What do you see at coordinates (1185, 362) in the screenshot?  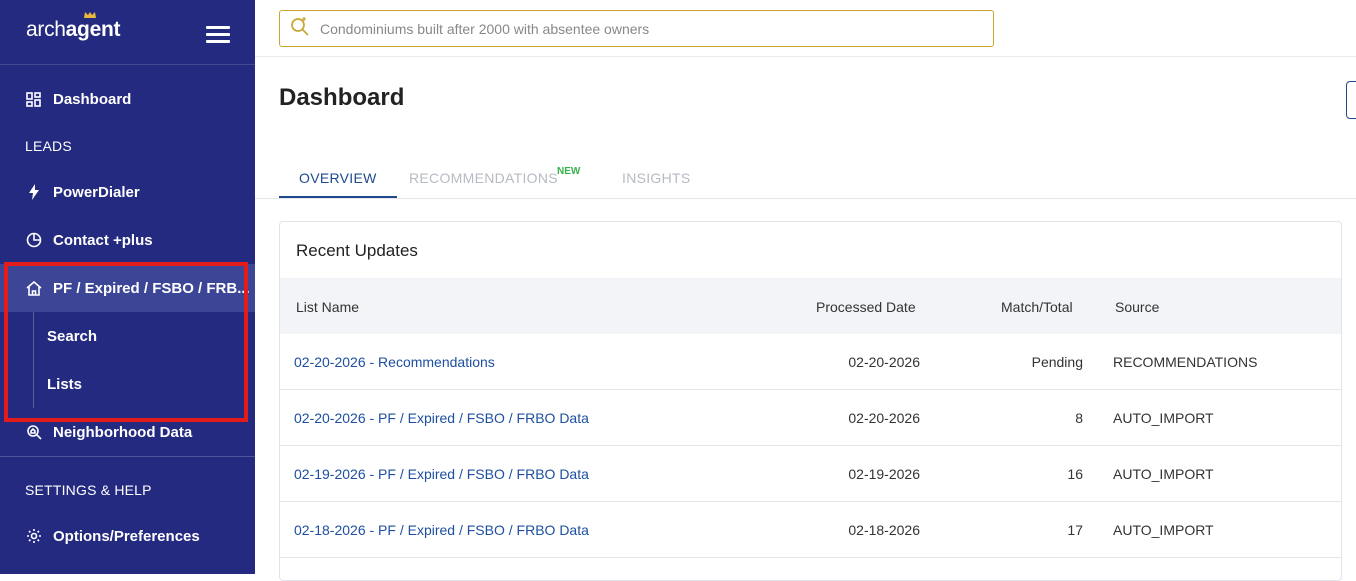 I see `source: RECOMMENDATIONS` at bounding box center [1185, 362].